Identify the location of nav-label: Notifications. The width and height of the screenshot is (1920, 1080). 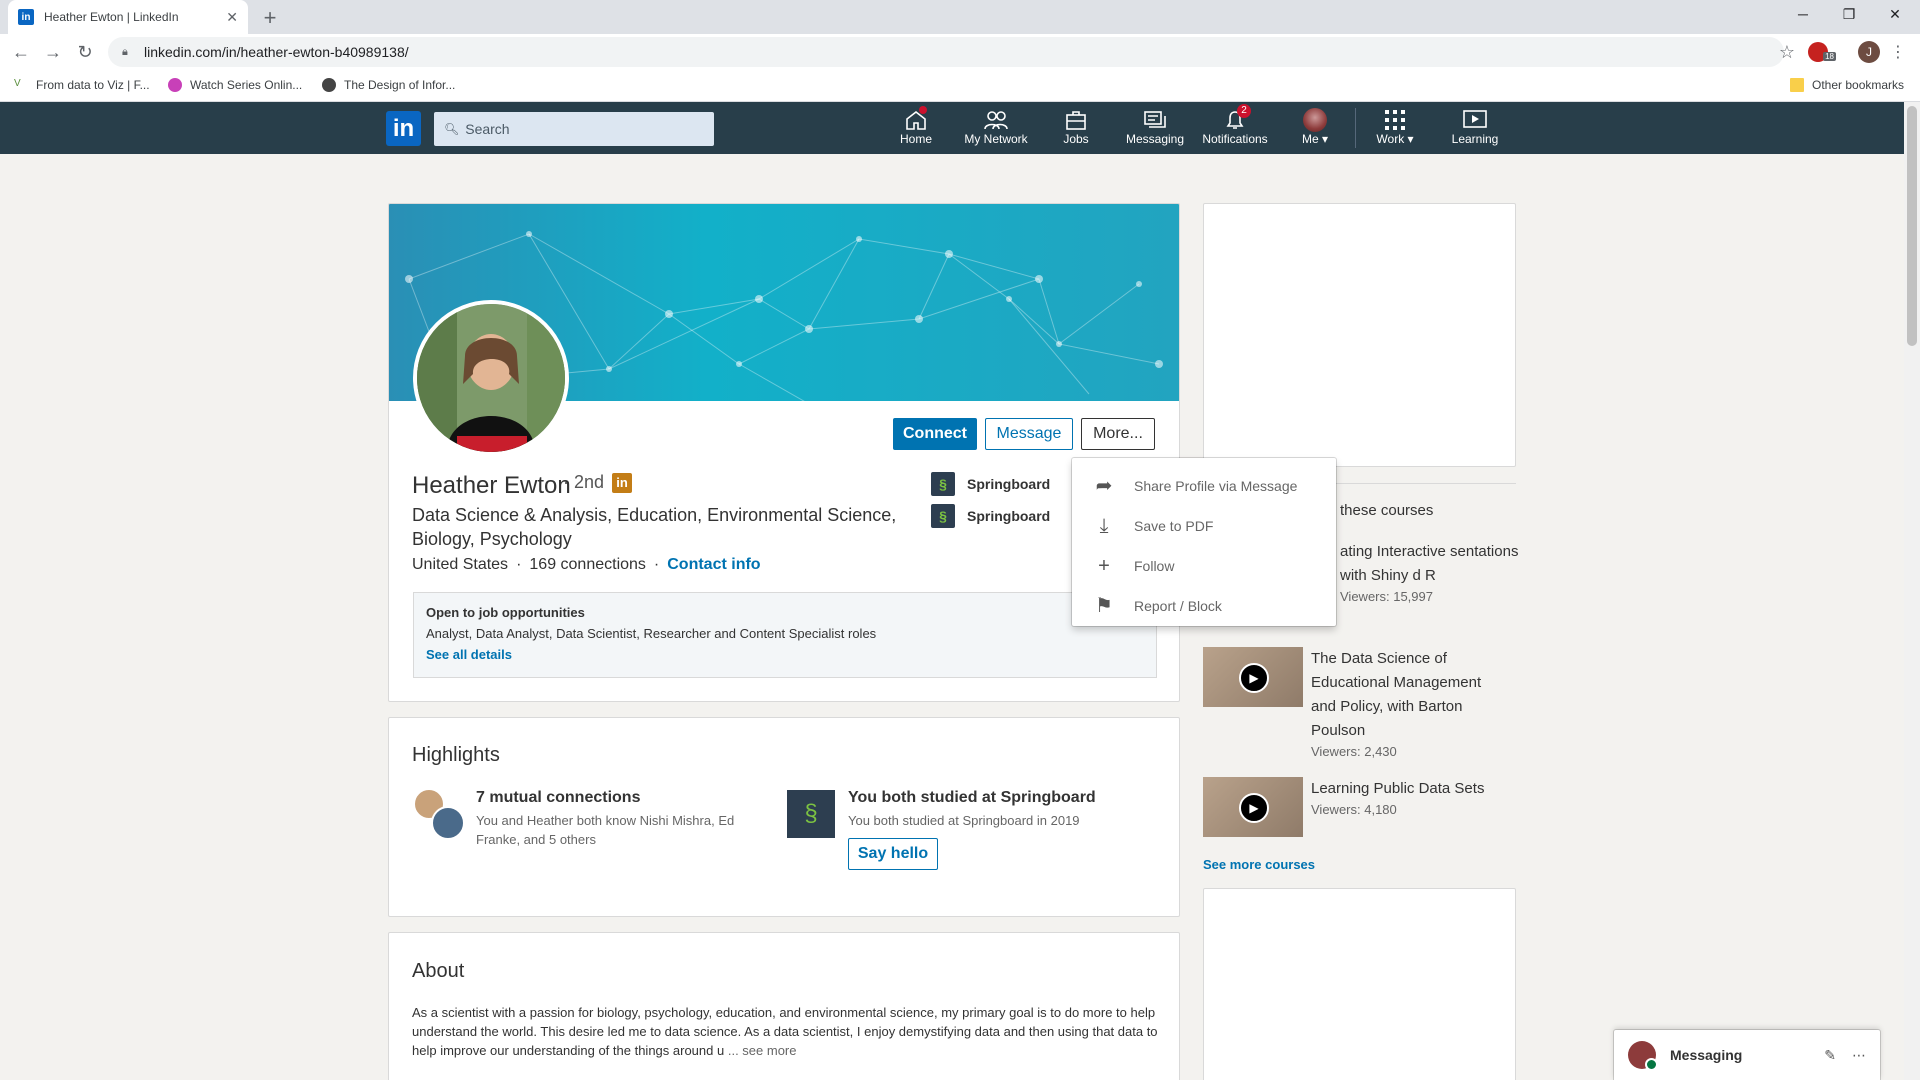
(1235, 139).